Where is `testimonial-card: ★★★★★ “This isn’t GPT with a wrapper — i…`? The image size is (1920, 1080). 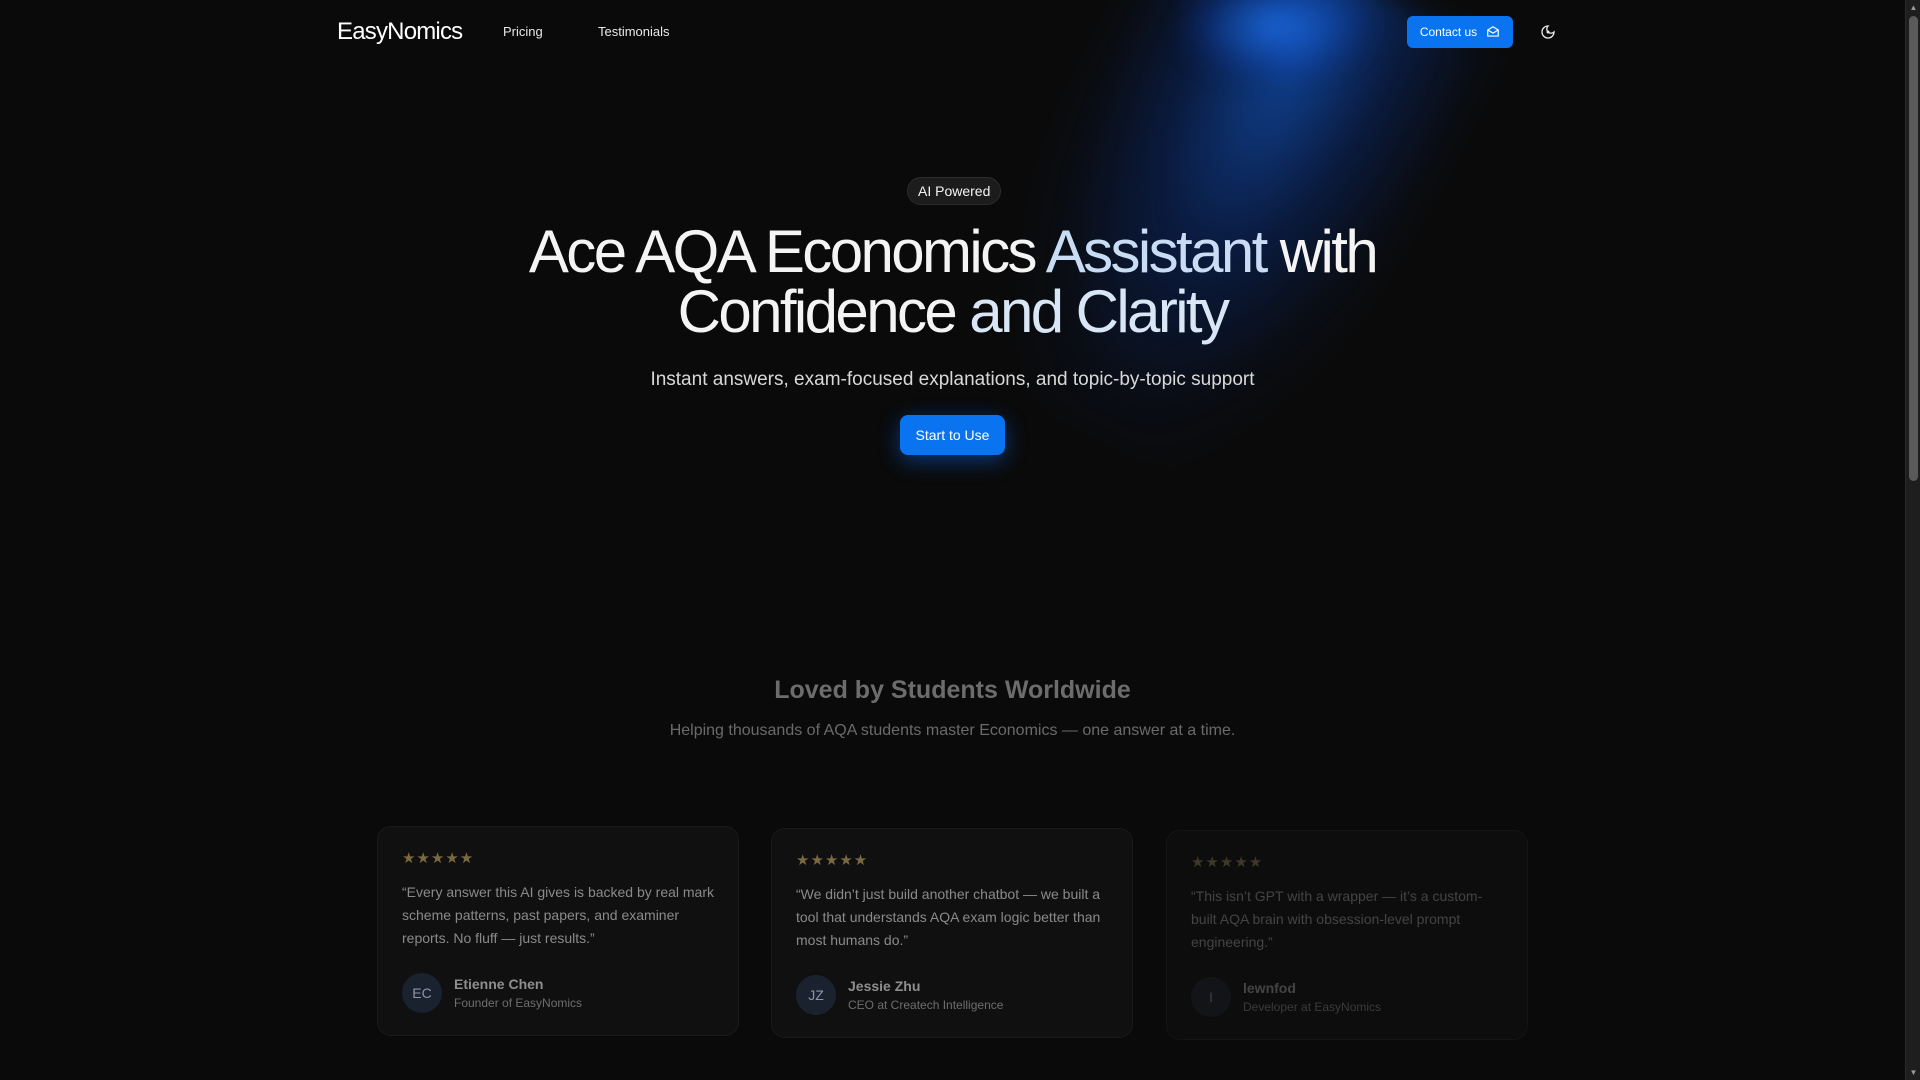 testimonial-card: ★★★★★ “This isn’t GPT with a wrapper — i… is located at coordinates (1347, 935).